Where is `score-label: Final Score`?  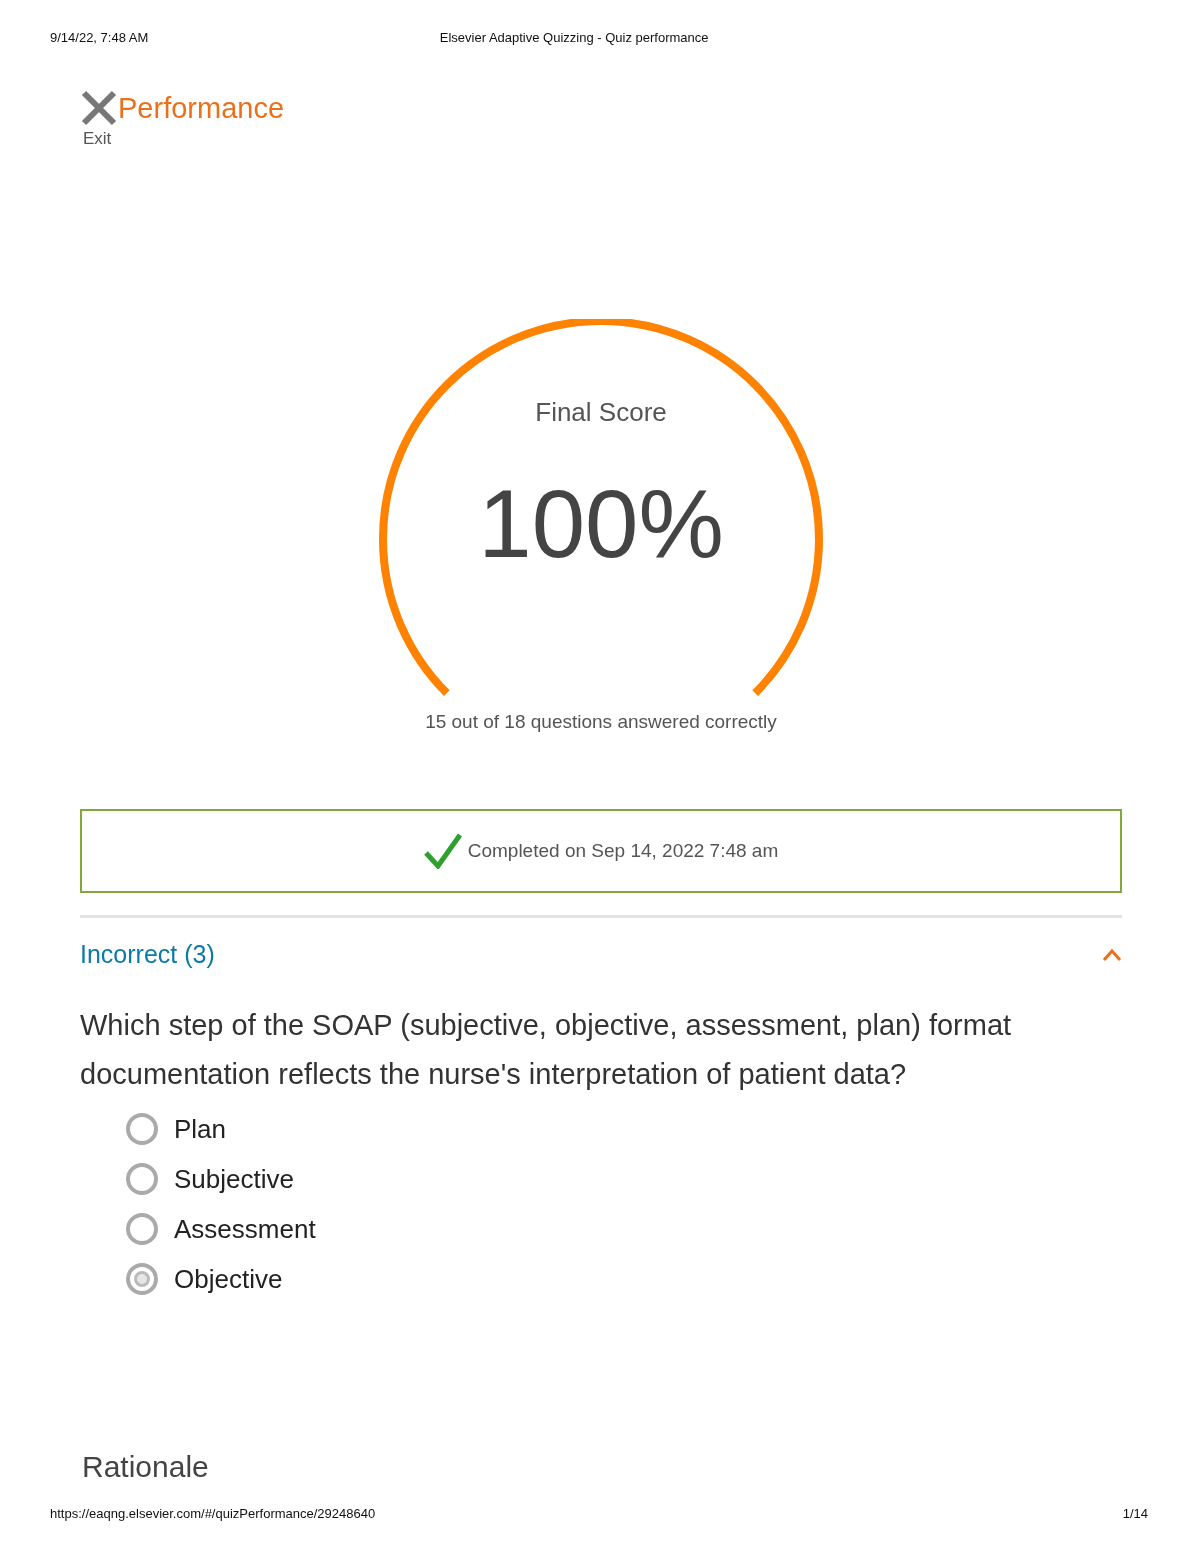 score-label: Final Score is located at coordinates (601, 412).